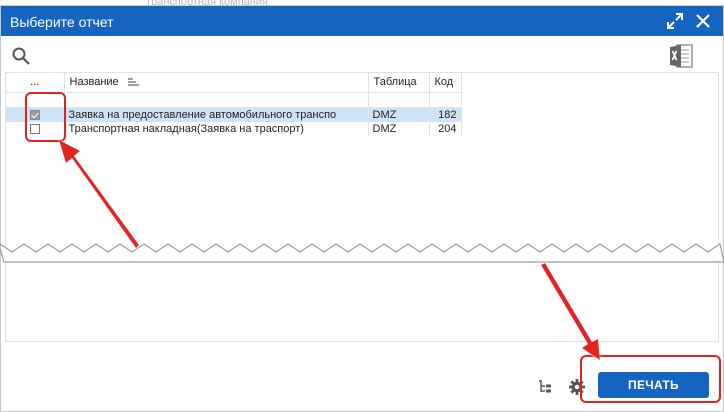 This screenshot has width=724, height=412. I want to click on close-icon, so click(703, 21).